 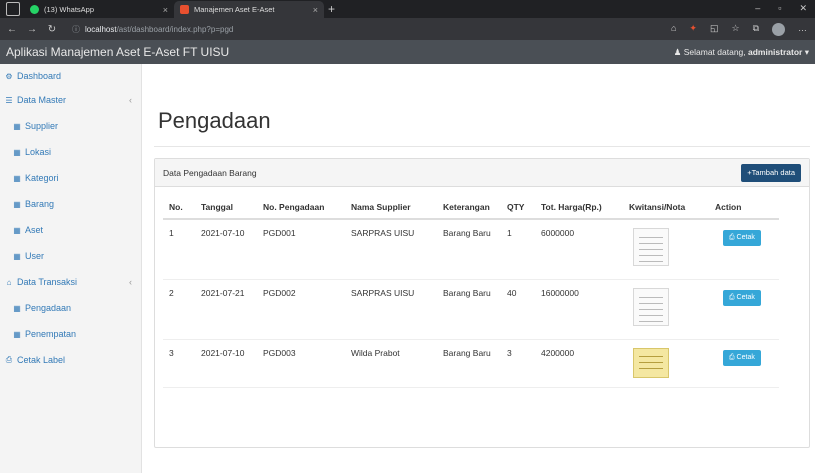 What do you see at coordinates (71, 230) in the screenshot?
I see `sidebar-item-aset: ▦ Aset` at bounding box center [71, 230].